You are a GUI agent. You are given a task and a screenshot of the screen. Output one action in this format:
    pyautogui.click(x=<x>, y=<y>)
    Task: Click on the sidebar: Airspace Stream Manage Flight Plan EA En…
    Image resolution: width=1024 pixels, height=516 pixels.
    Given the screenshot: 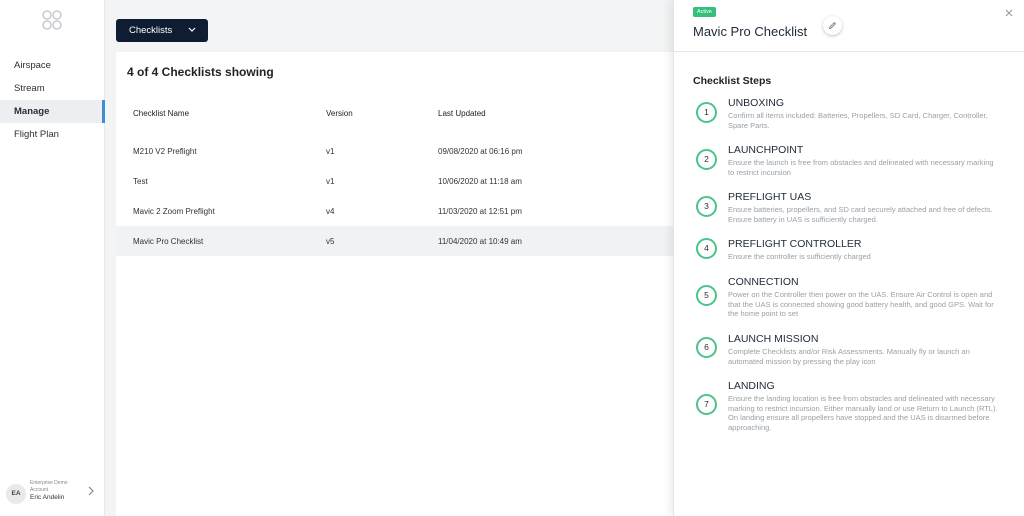 What is the action you would take?
    pyautogui.click(x=52, y=258)
    